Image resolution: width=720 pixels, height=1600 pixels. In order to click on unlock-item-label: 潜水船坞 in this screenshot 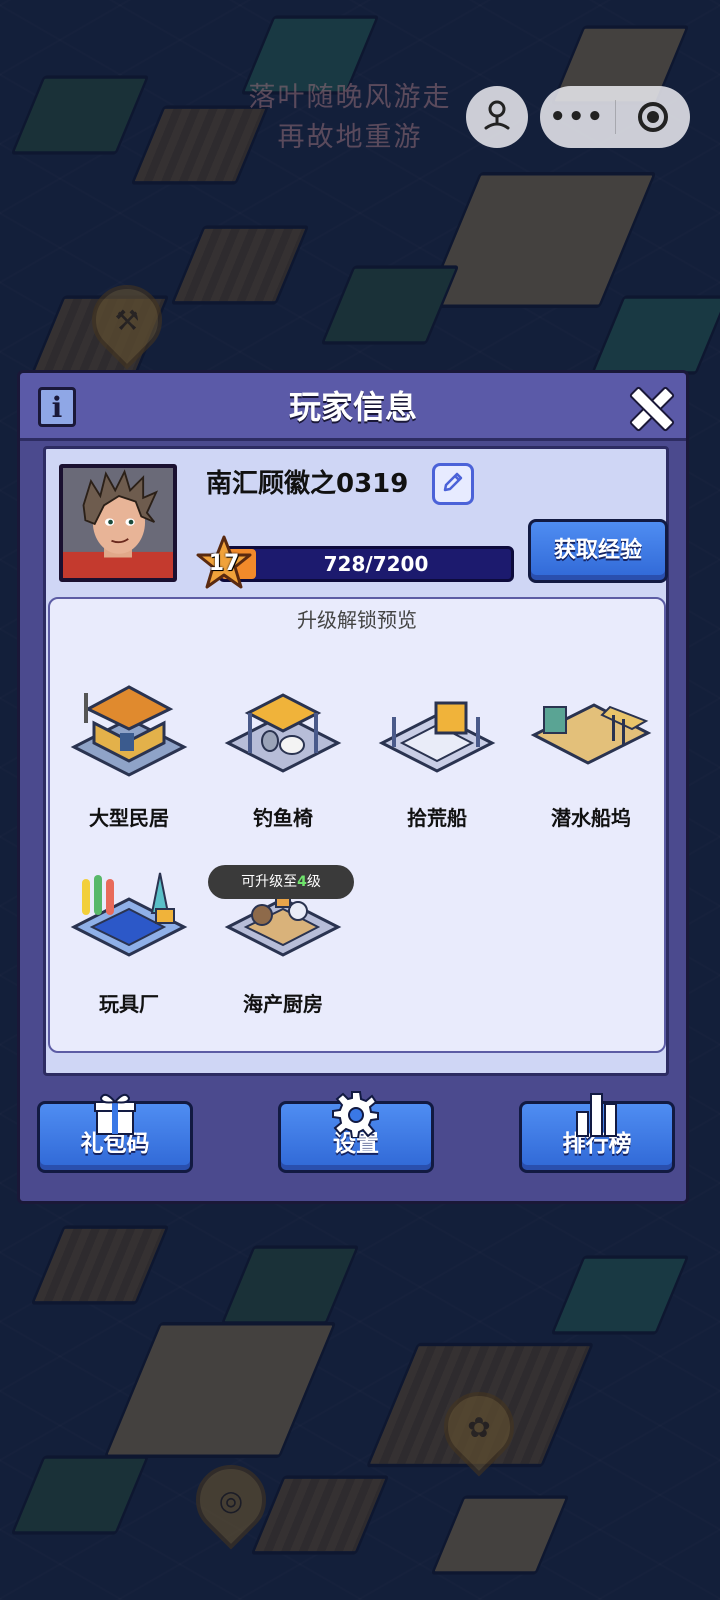, I will do `click(591, 818)`.